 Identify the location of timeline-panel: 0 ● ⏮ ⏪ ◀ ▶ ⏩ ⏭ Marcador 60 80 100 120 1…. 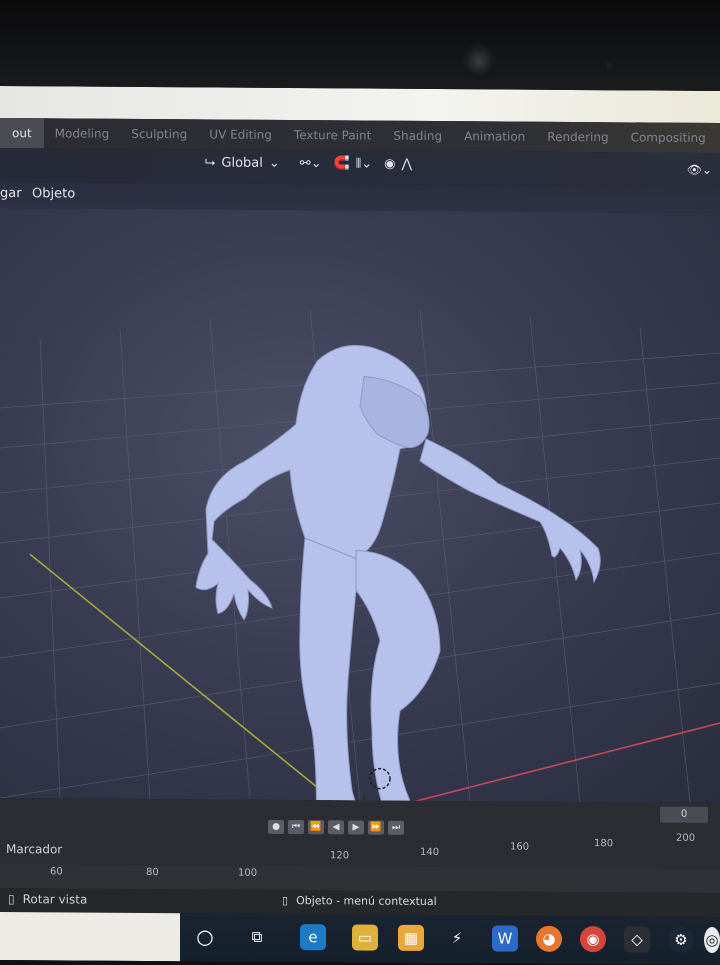
(360, 846).